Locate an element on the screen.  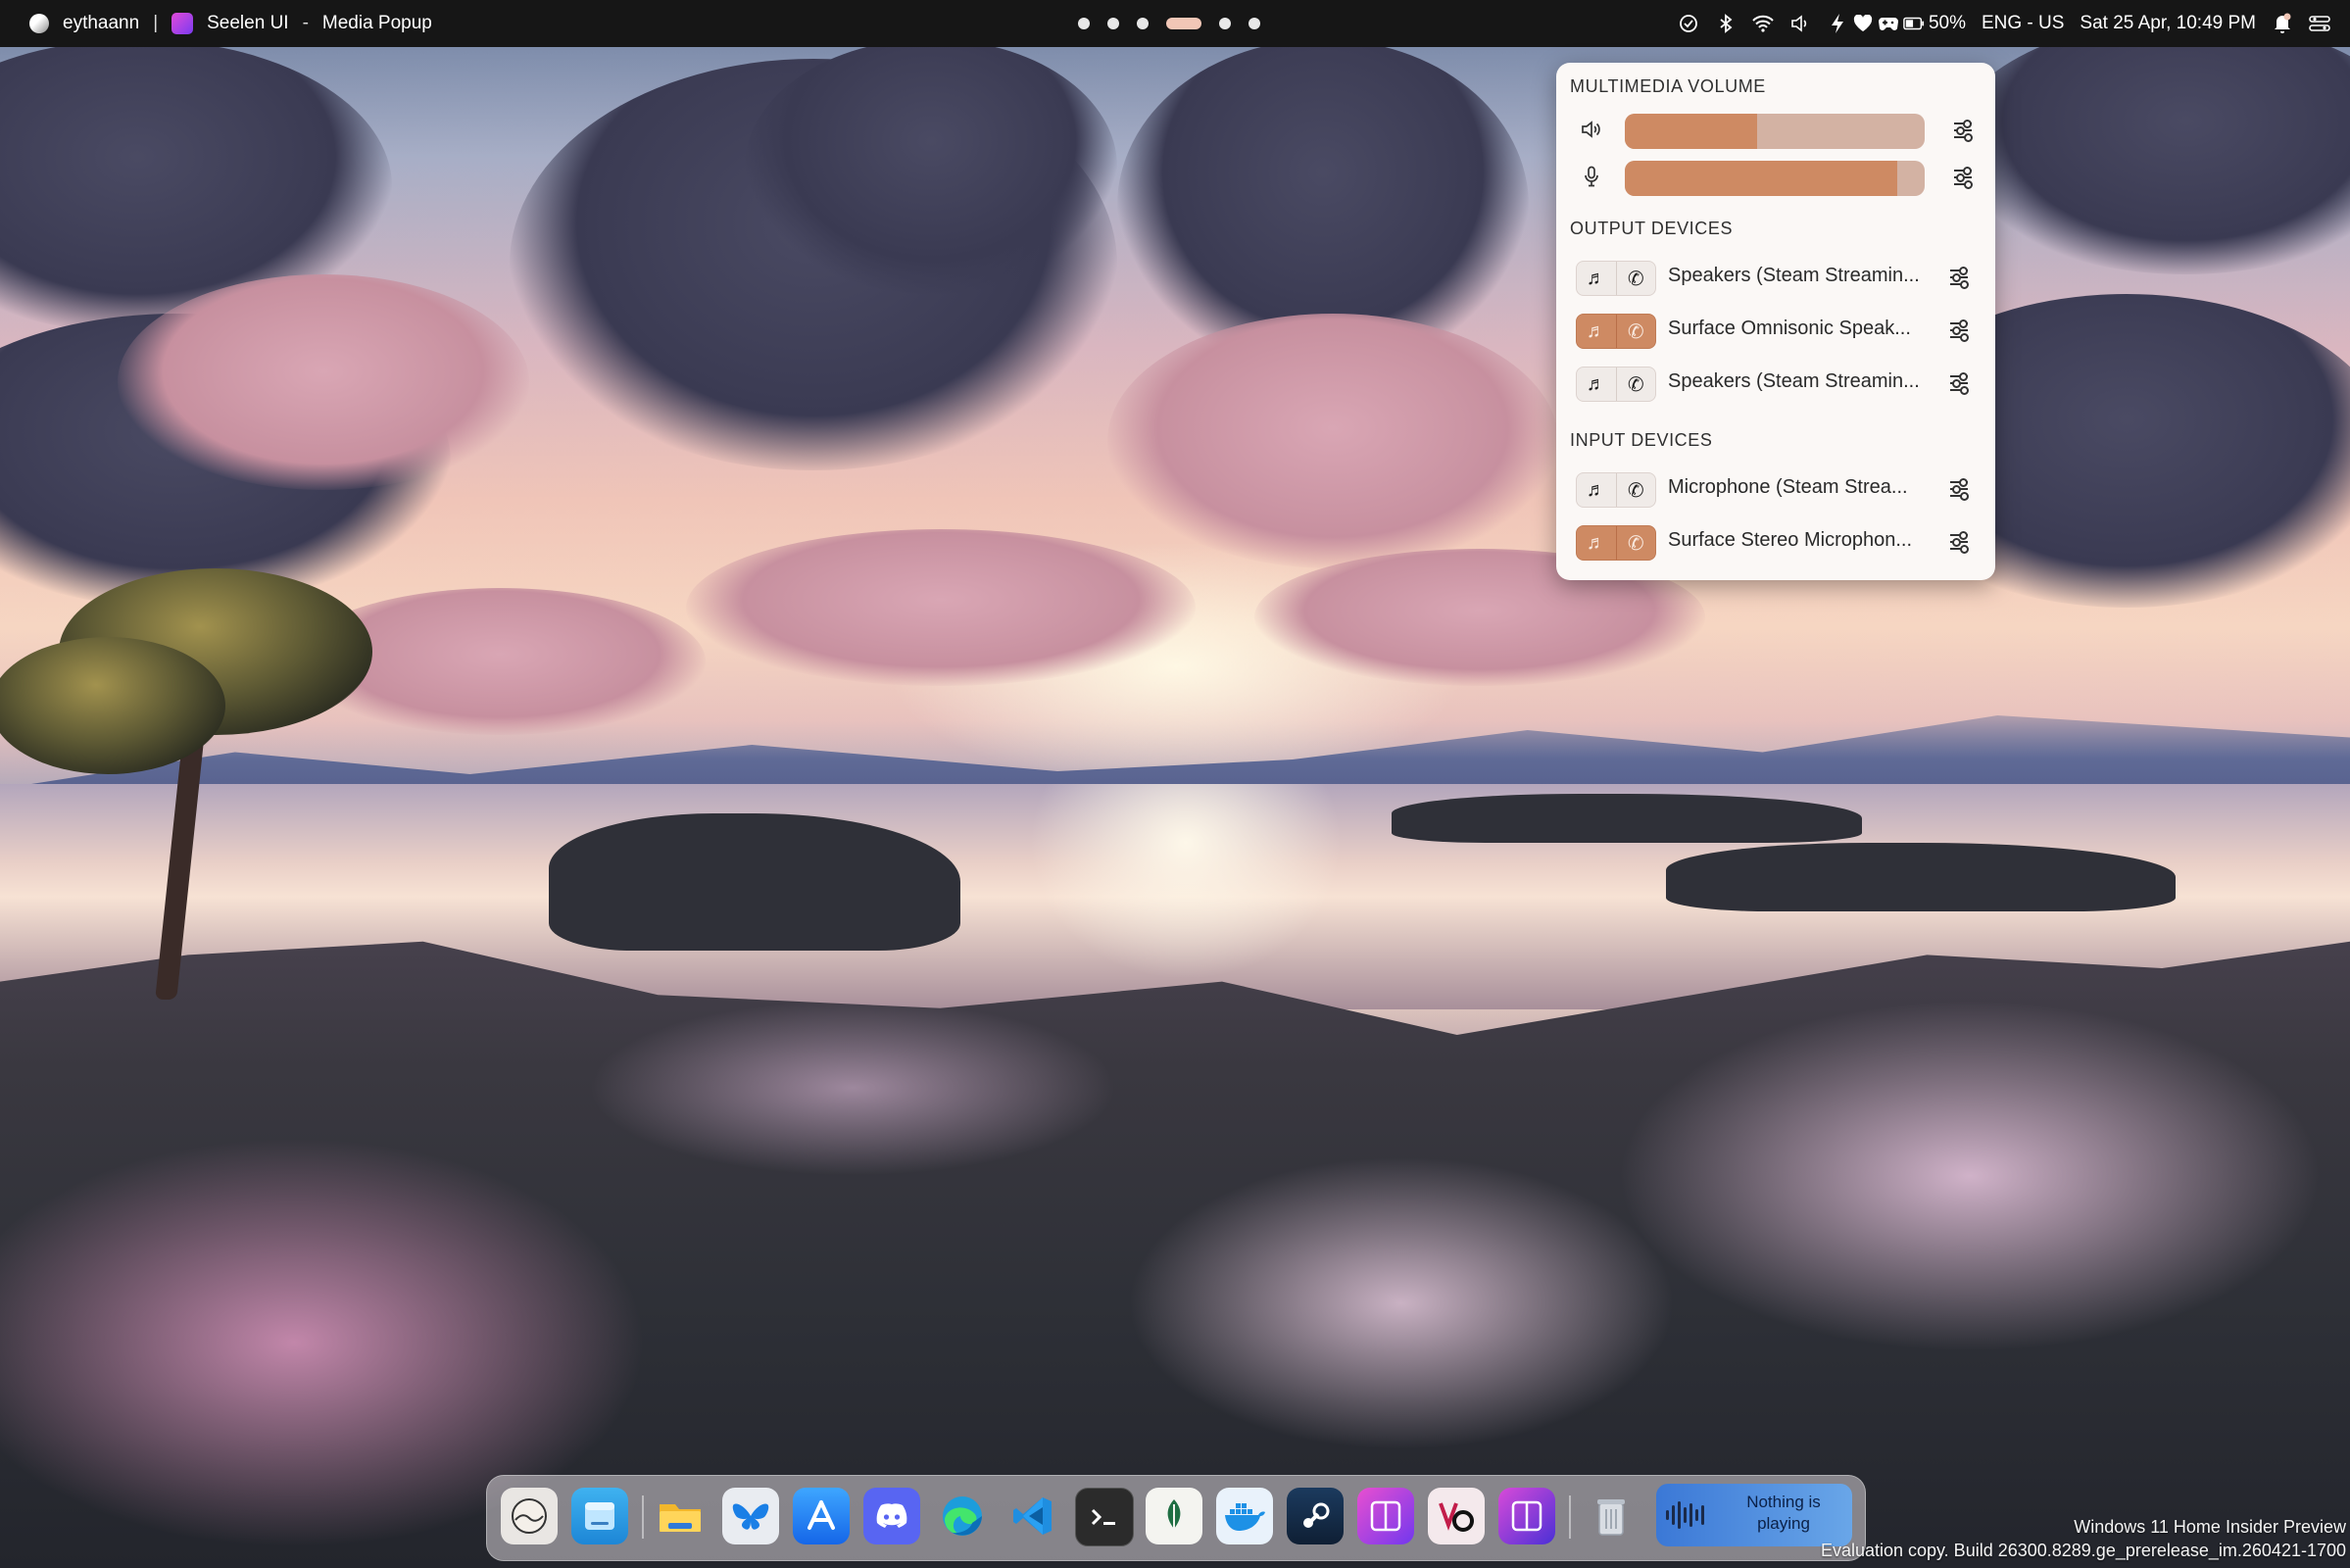
battery-percent: 50% is located at coordinates (1947, 23).